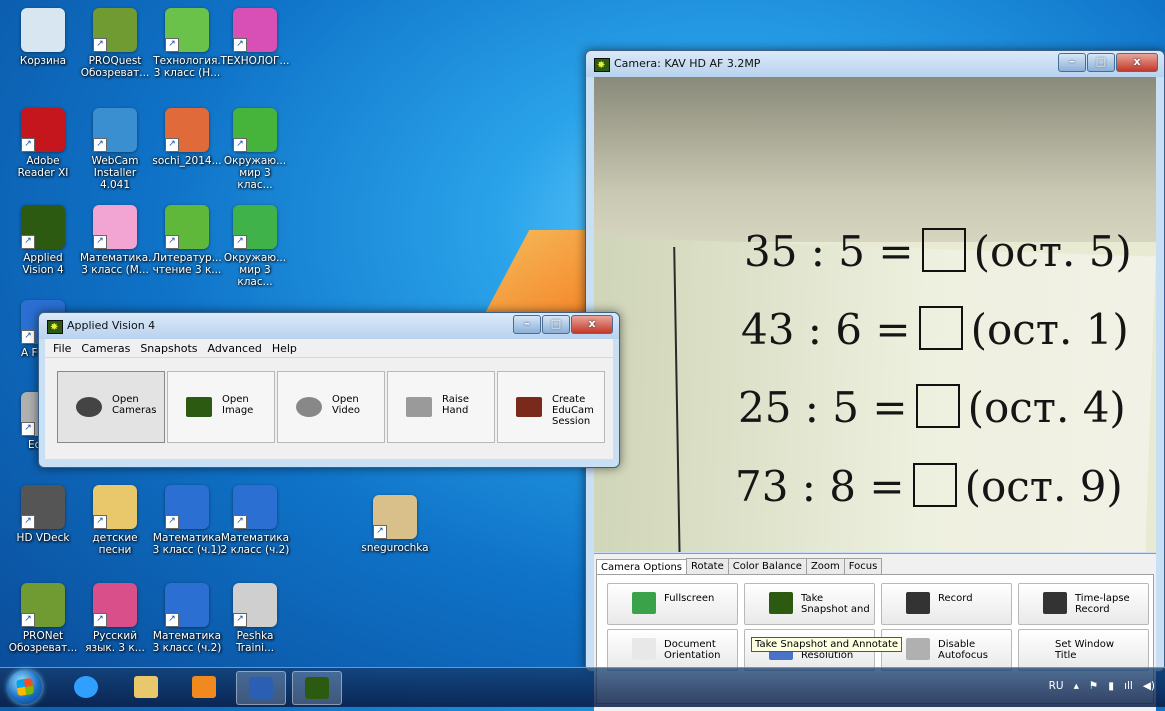  Describe the element at coordinates (1043, 486) in the screenshot. I see `equation-remainder: (ост. 9)` at that location.